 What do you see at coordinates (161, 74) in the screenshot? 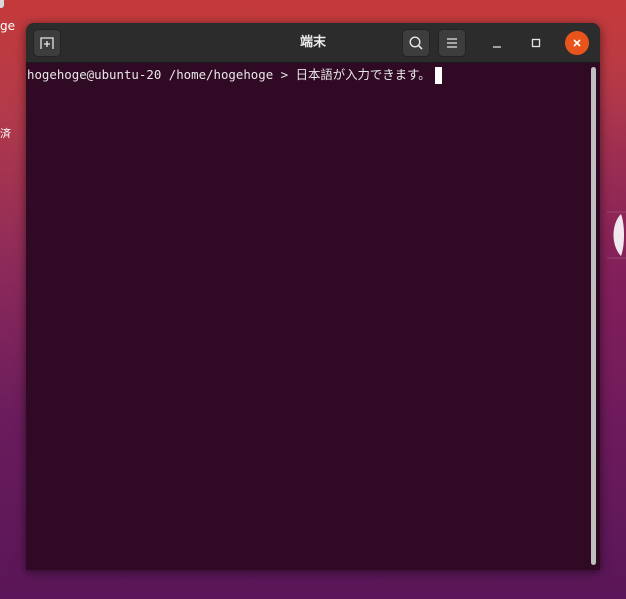
I see `terminal-prompt: hogehoge@ubuntu-20 /home/hogehoge >` at bounding box center [161, 74].